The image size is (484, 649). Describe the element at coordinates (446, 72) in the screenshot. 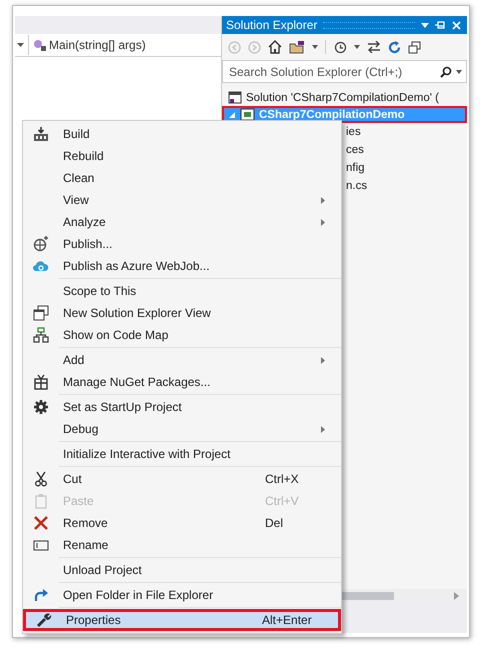

I see `search-icon` at that location.